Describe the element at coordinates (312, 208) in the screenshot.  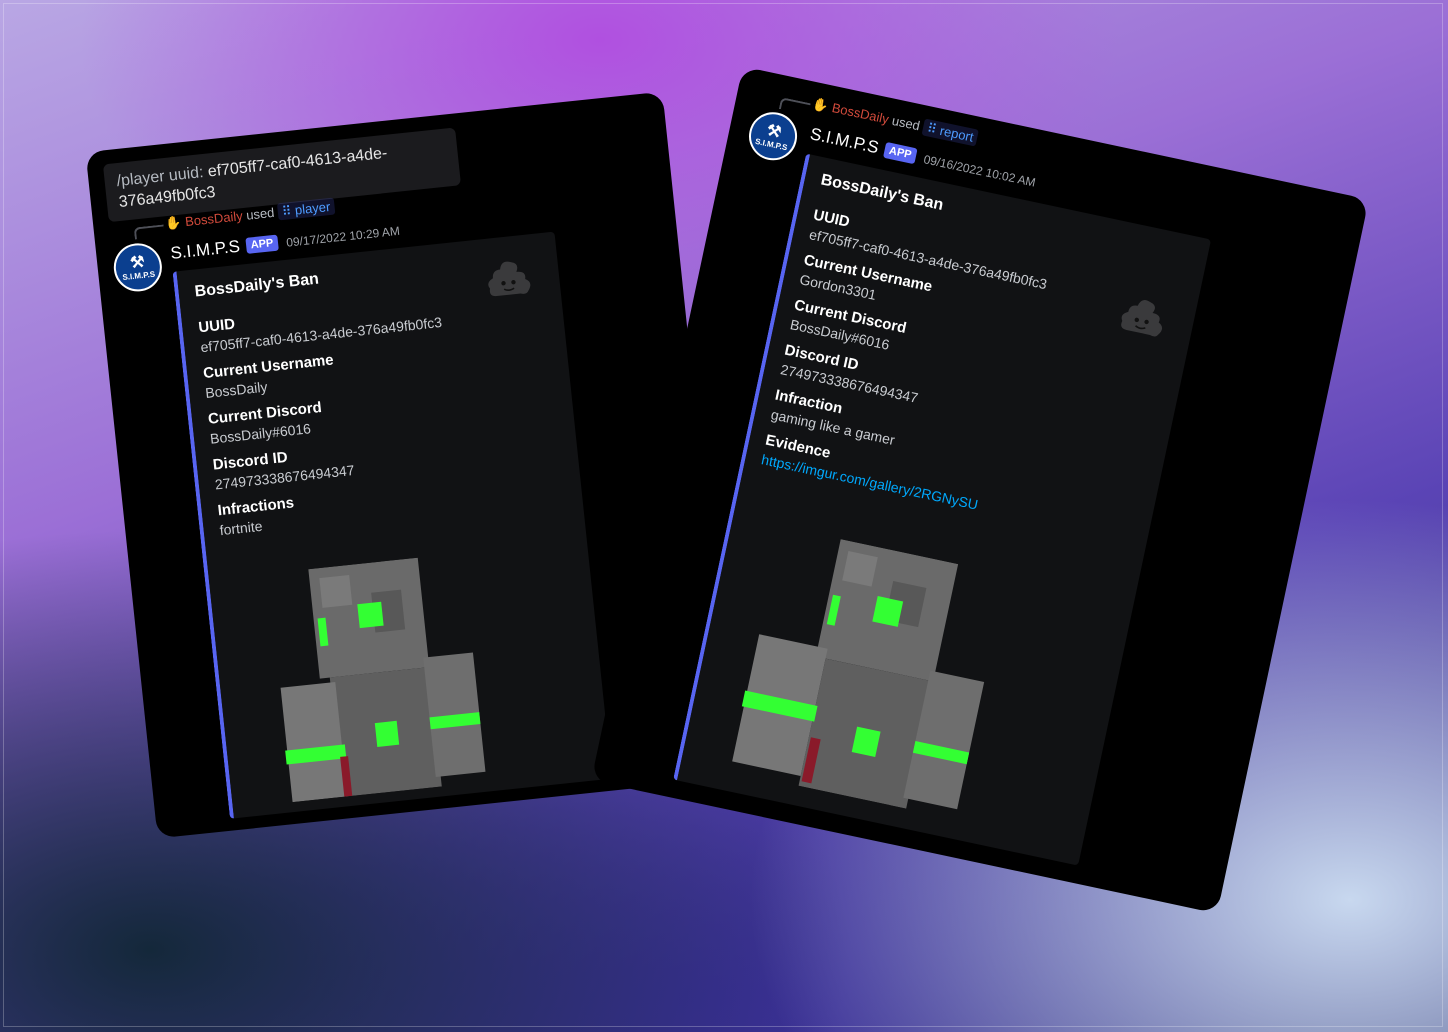
I see `slash-command-name: player` at that location.